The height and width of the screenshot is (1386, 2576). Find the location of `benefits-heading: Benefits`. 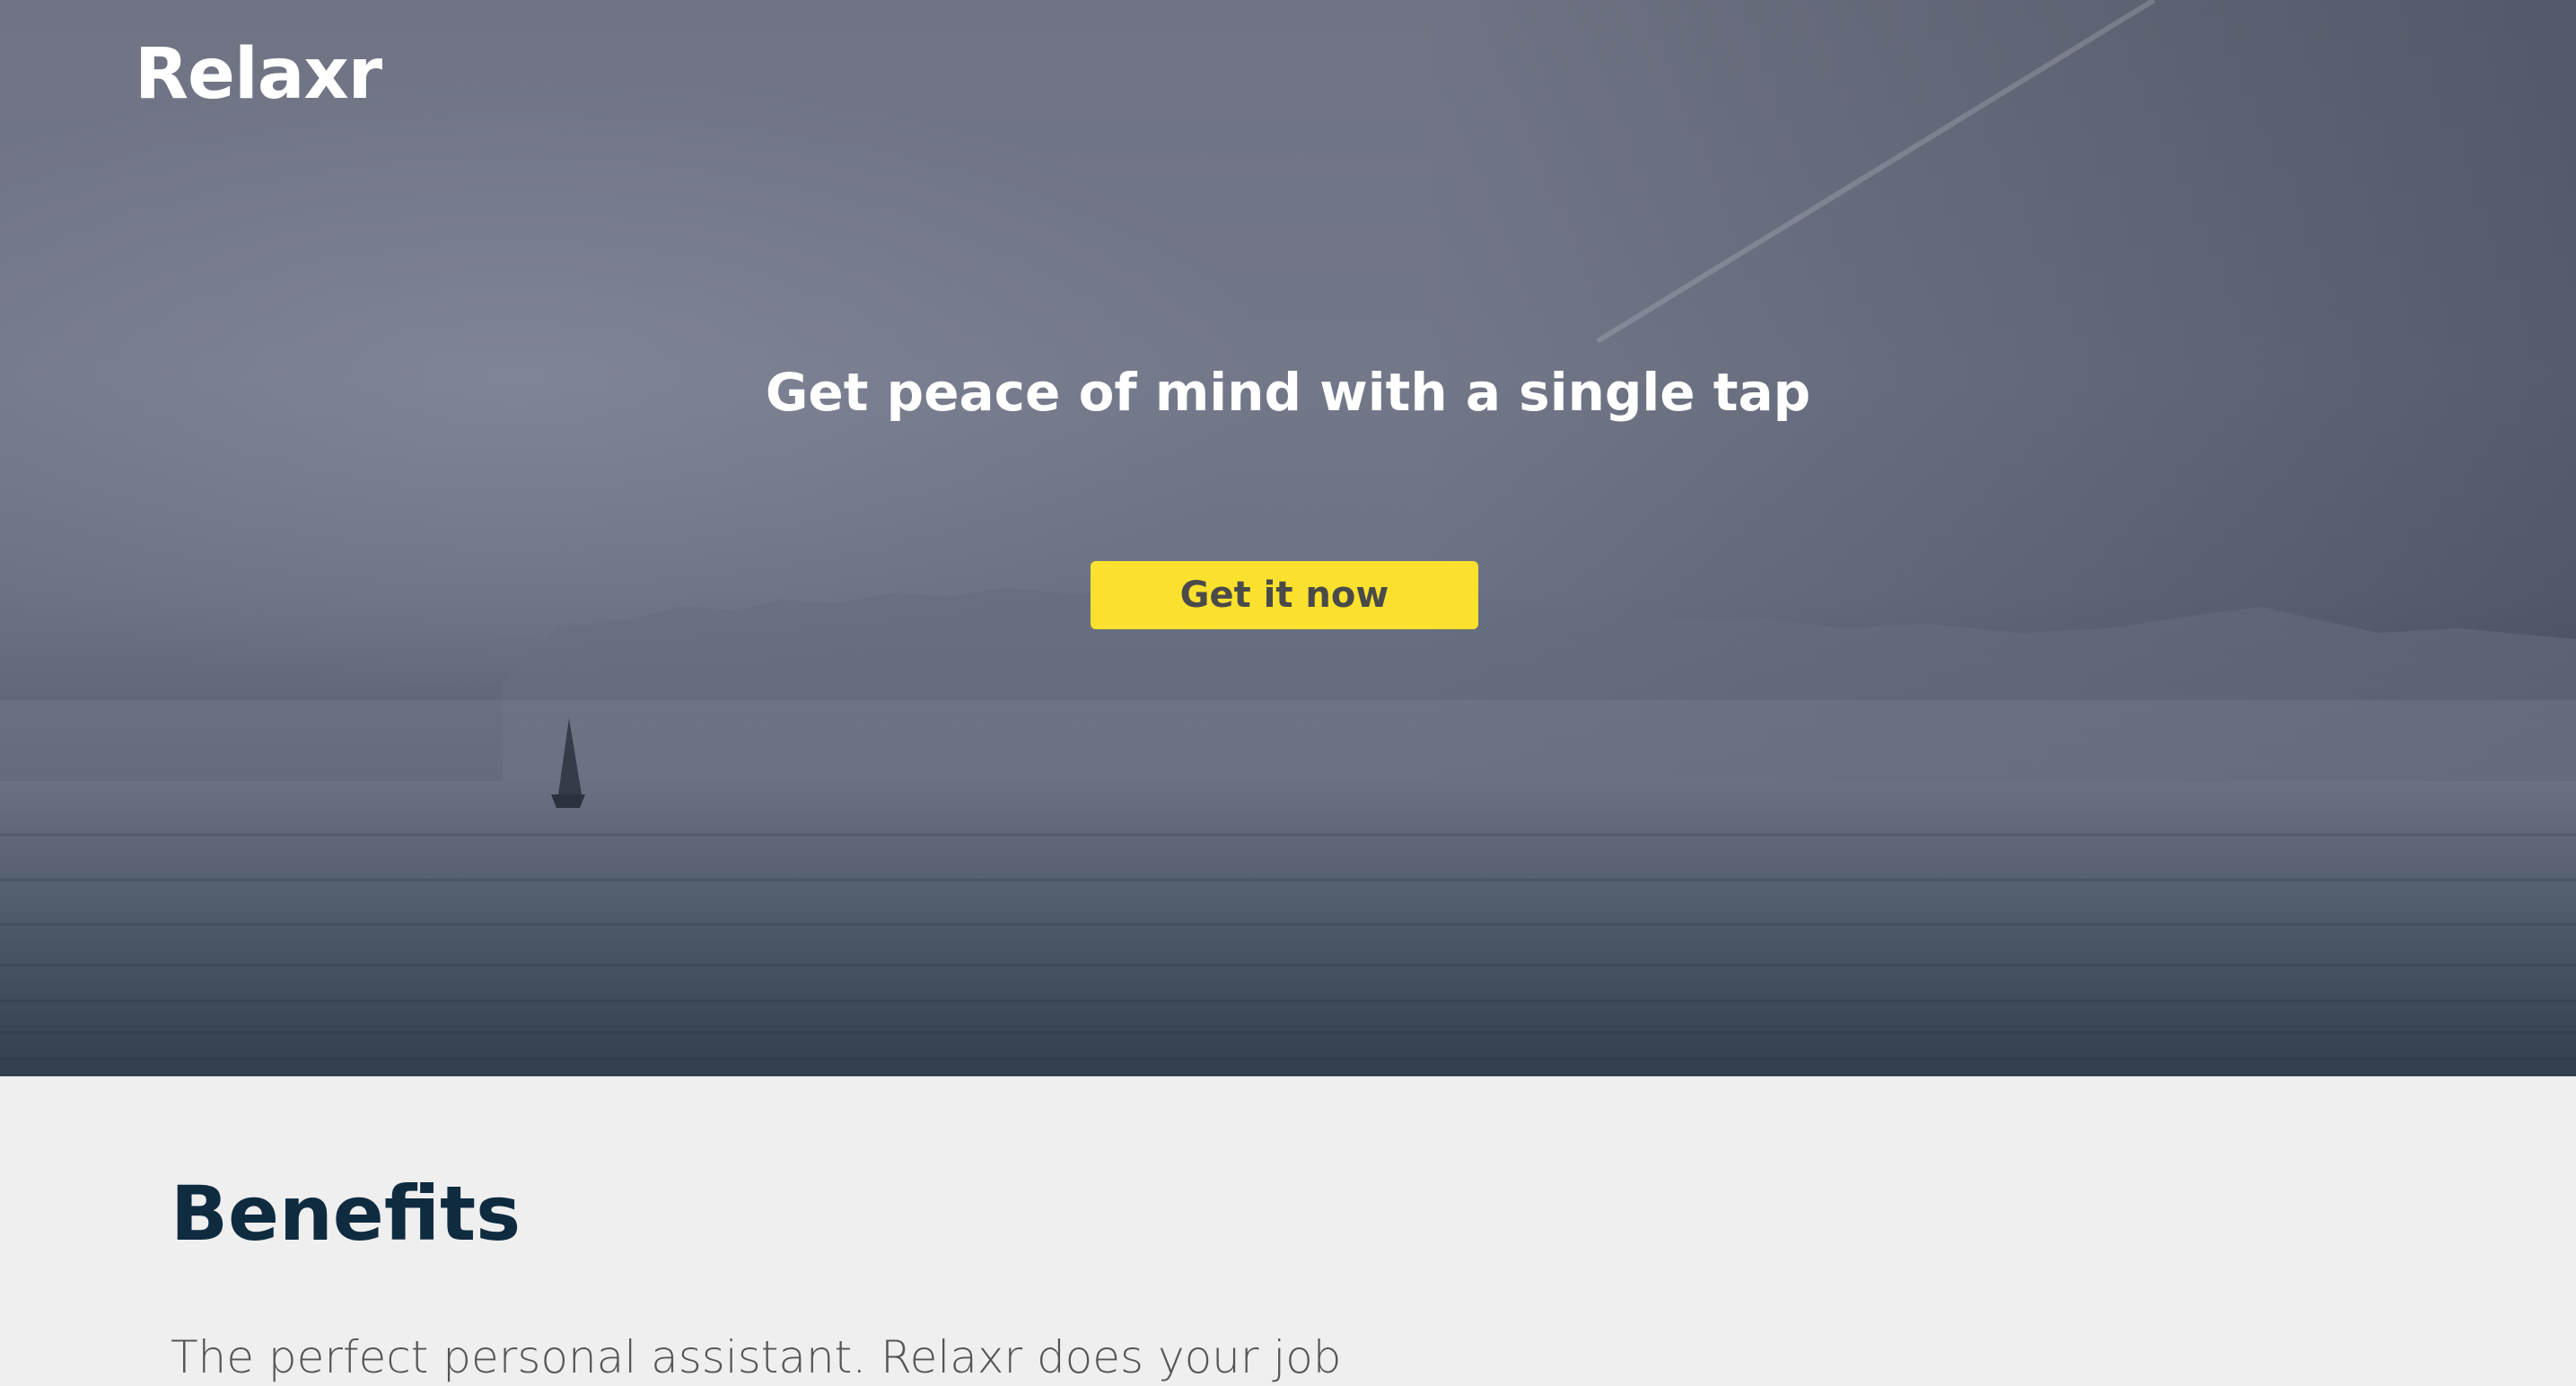

benefits-heading: Benefits is located at coordinates (346, 1214).